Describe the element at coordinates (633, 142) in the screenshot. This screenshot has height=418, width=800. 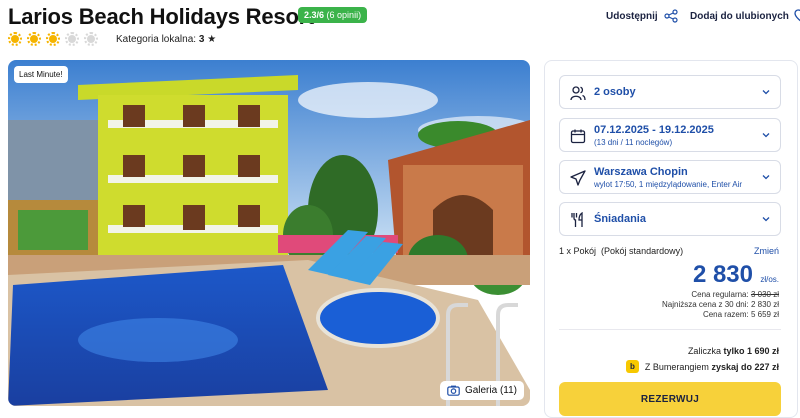
I see `dates-duration: (13 dni / 11 noclegów)` at that location.